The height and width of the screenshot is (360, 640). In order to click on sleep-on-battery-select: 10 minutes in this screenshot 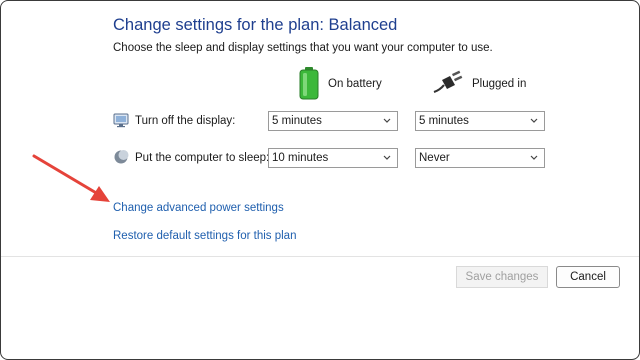, I will do `click(333, 158)`.